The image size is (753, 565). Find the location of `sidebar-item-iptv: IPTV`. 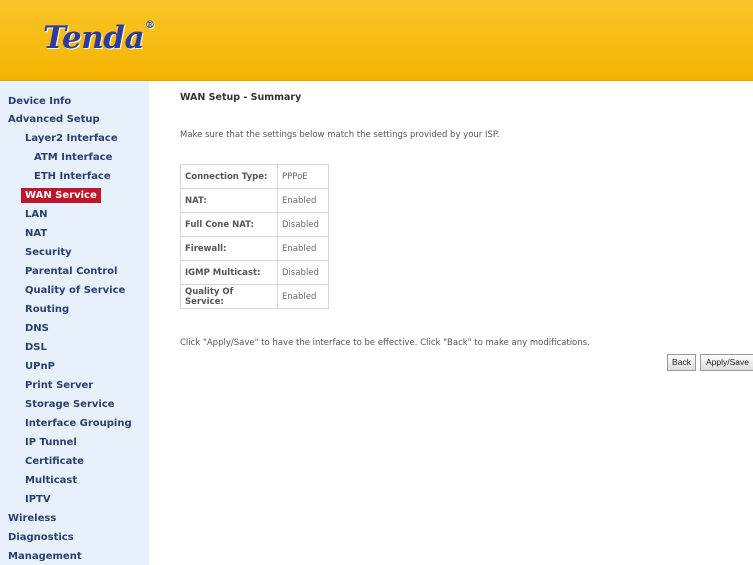

sidebar-item-iptv: IPTV is located at coordinates (38, 499).